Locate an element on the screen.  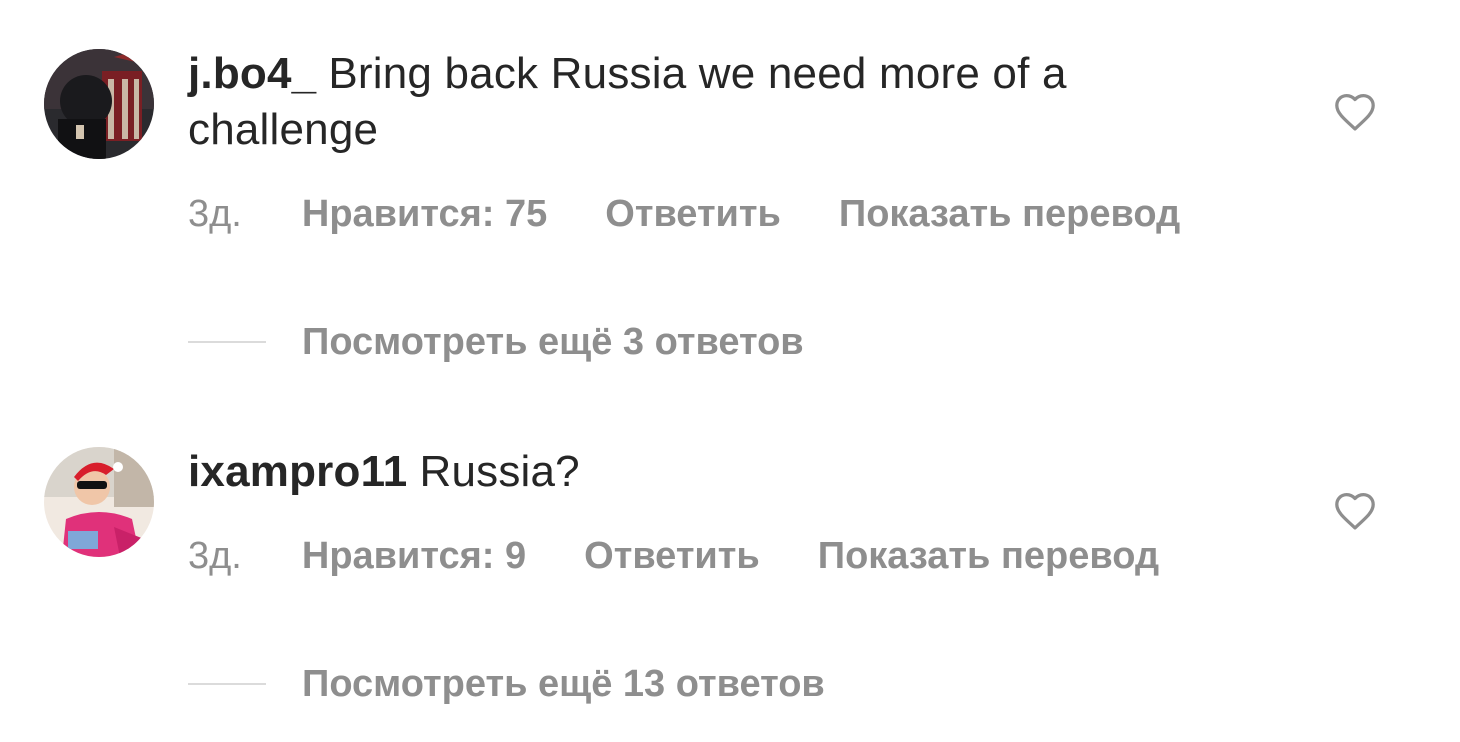
view-replies-button: Посмотреть ещё 3 ответов is located at coordinates (496, 342).